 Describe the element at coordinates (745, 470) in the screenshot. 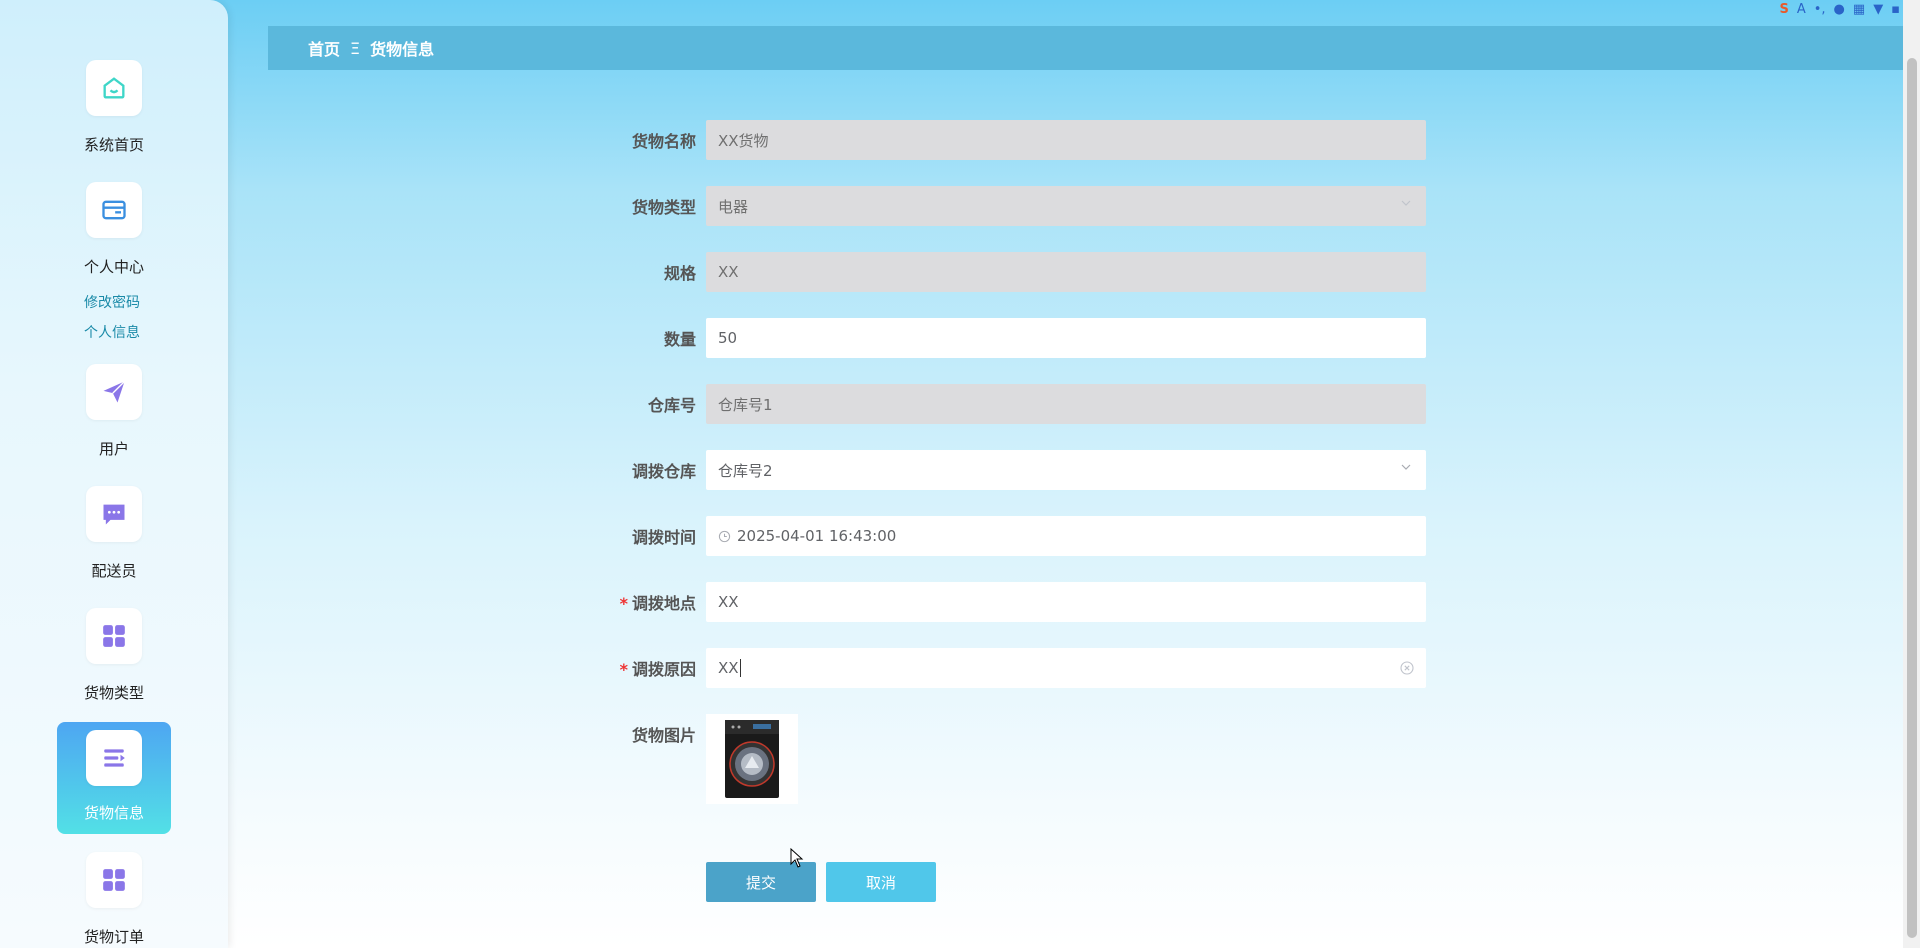

I see `select-value: 仓库号2` at that location.